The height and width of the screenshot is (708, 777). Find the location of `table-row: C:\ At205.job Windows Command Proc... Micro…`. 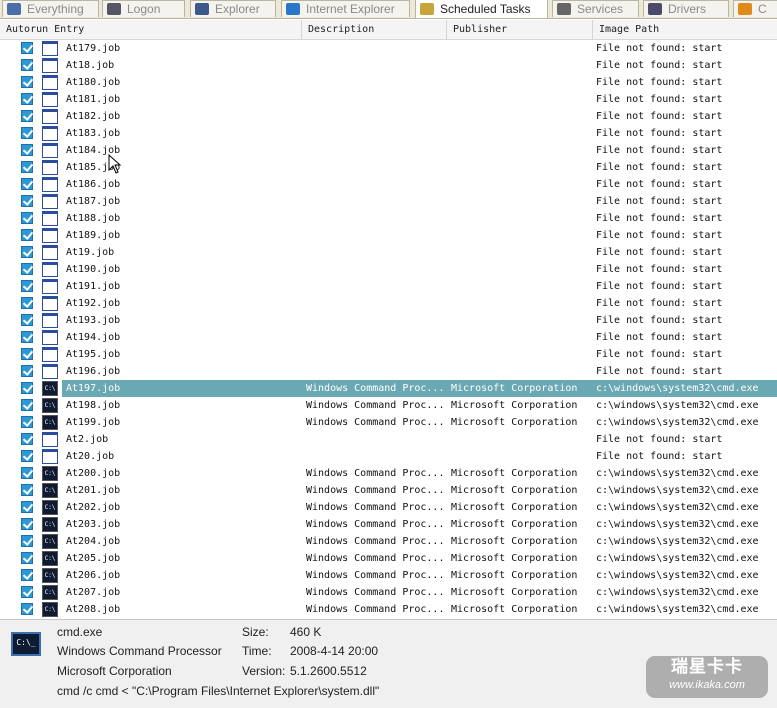

table-row: C:\ At205.job Windows Command Proc... Micro… is located at coordinates (388, 558).